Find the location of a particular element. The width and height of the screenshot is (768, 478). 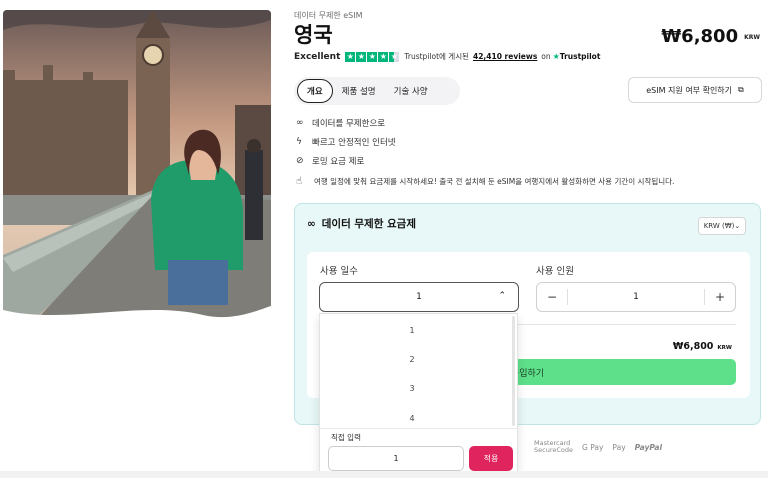

product-price: ₩6,800 KRW is located at coordinates (710, 36).